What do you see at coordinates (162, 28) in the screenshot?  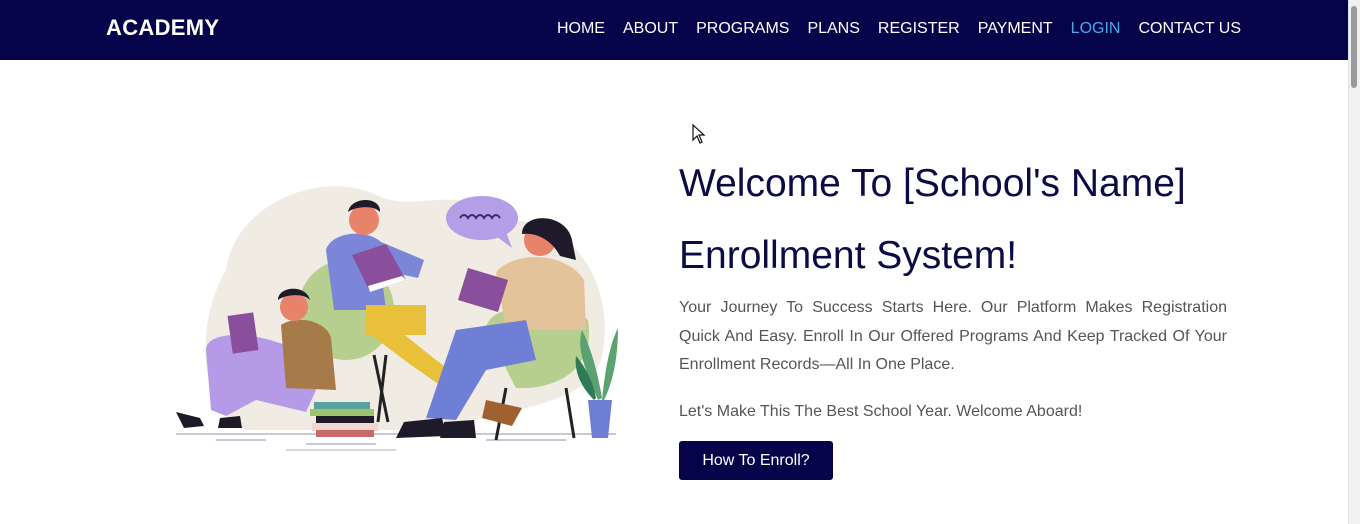 I see `brand-logo: ACADEMY` at bounding box center [162, 28].